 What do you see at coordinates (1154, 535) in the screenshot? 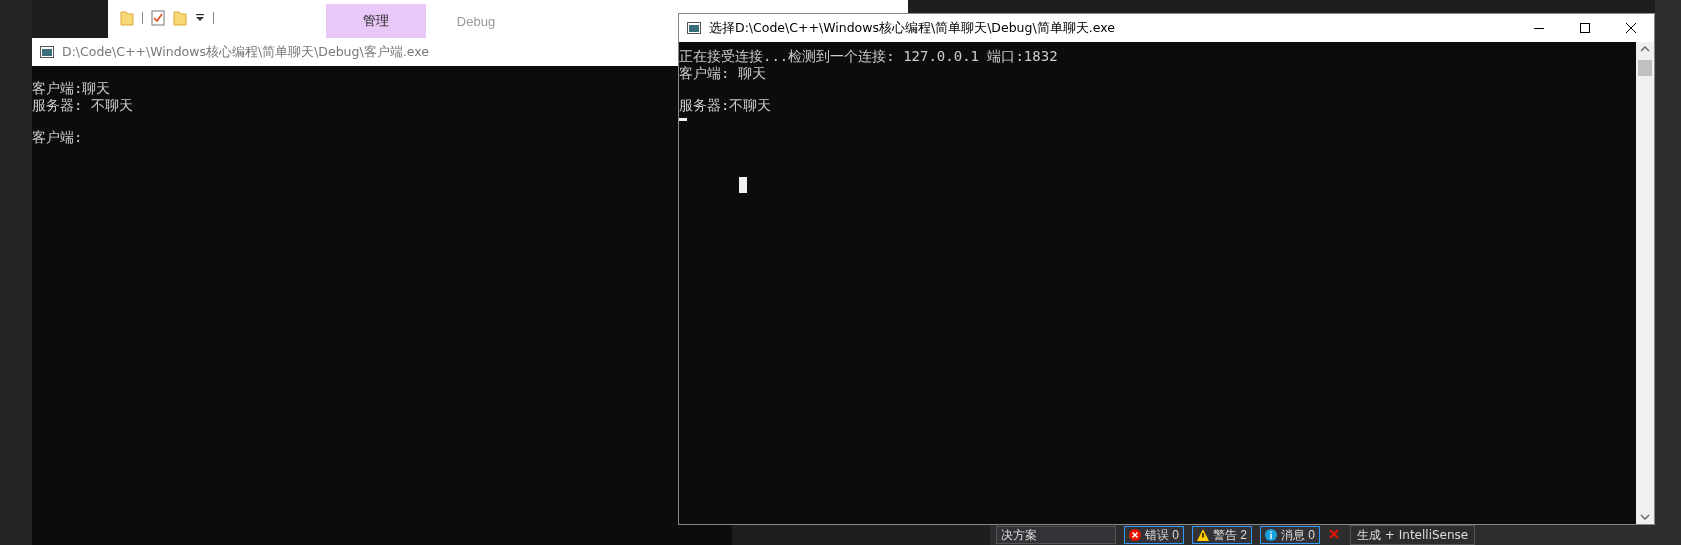
I see `filter-button: 错误 0` at bounding box center [1154, 535].